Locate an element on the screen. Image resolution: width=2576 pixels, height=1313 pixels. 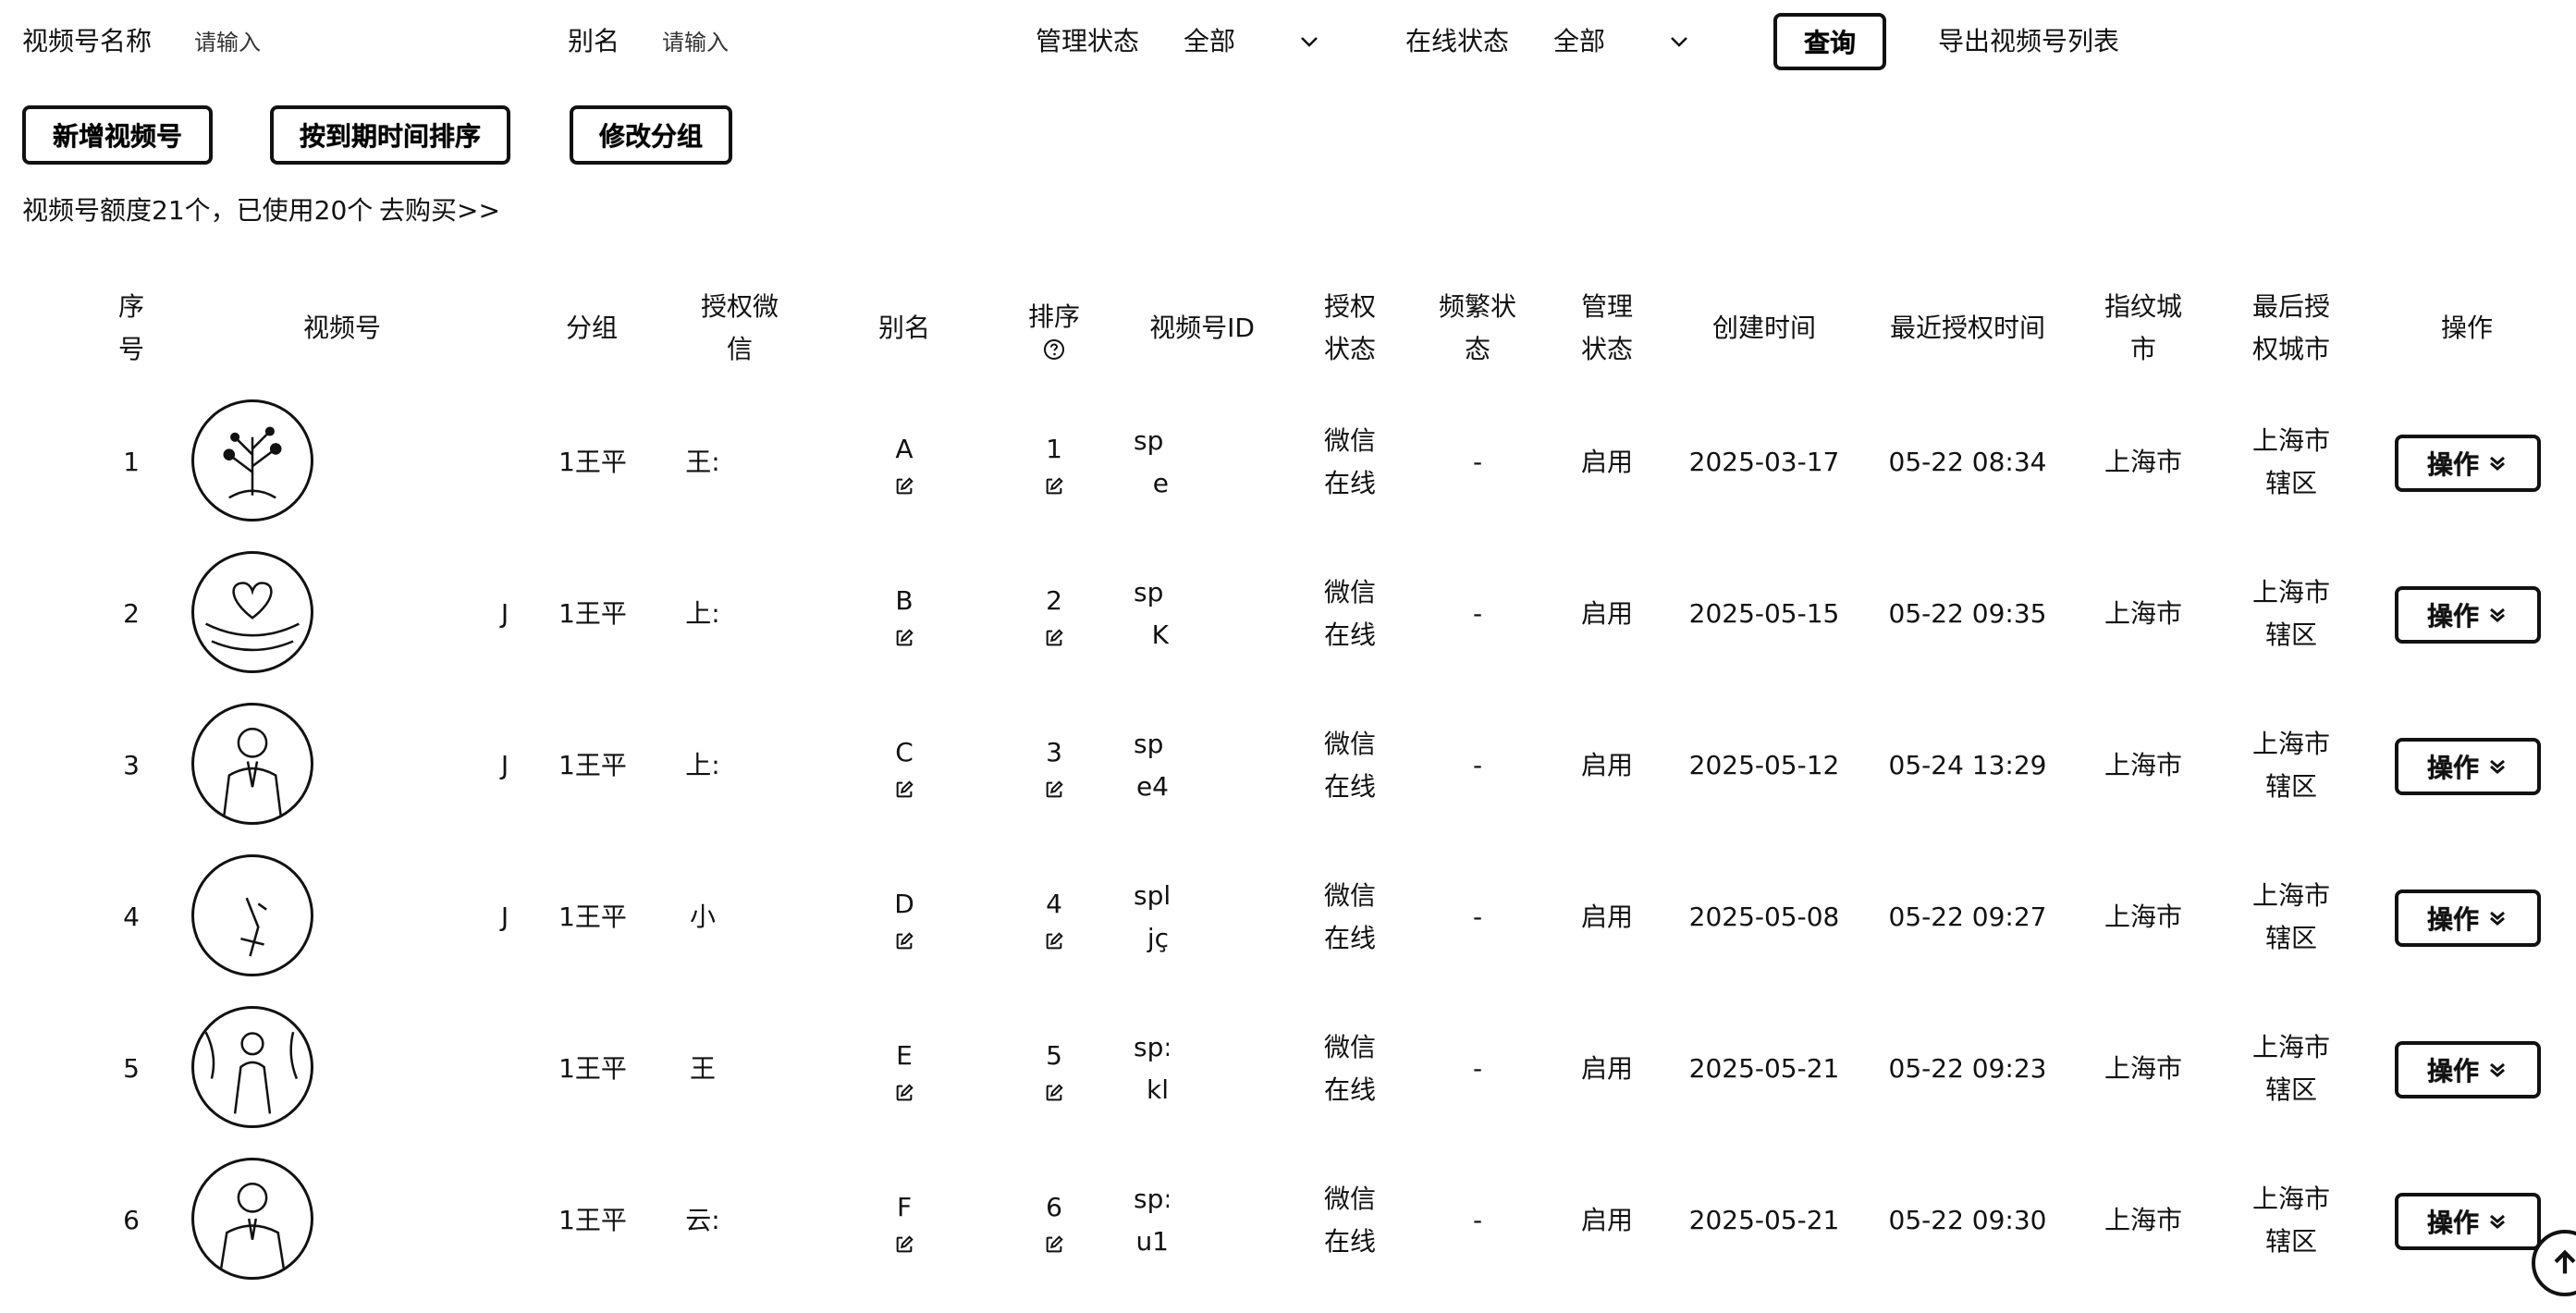
row-auth-status: 微信 在线 is located at coordinates (1350, 1069).